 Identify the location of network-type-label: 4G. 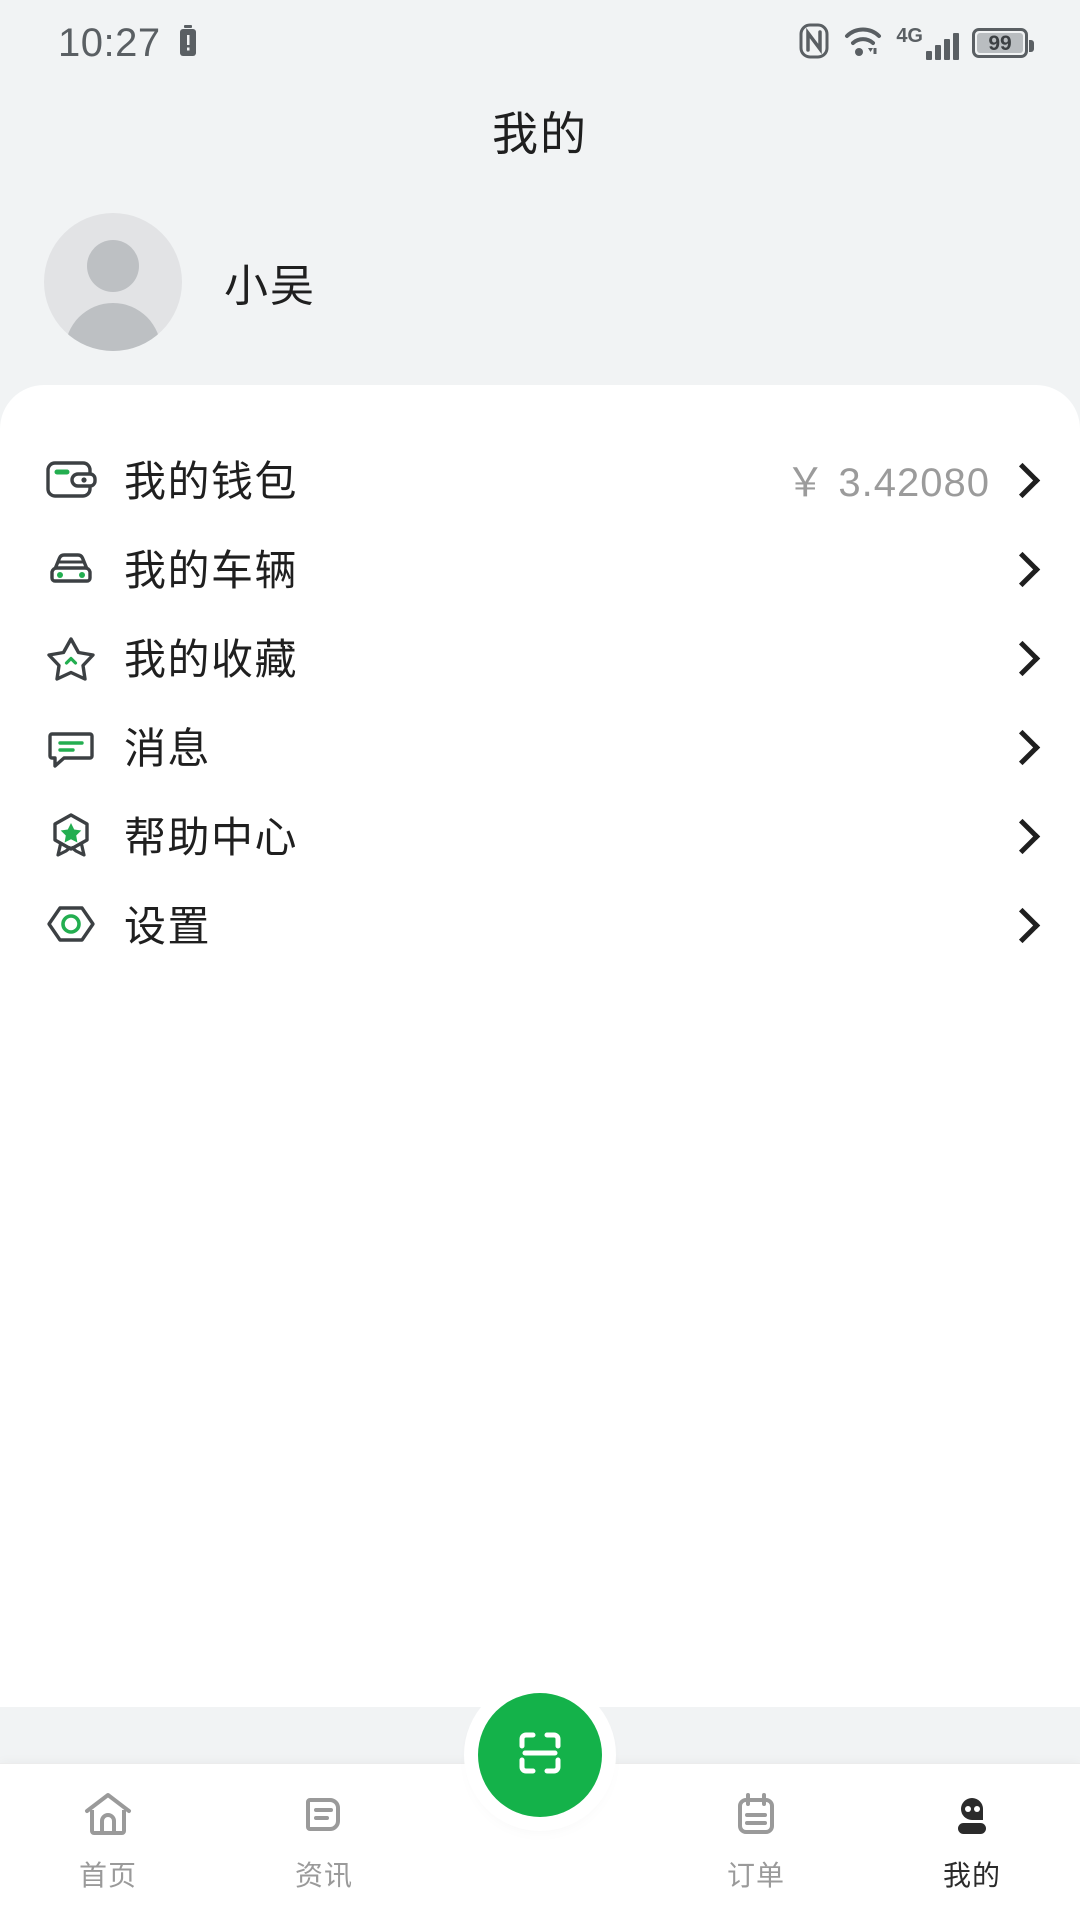
(909, 36).